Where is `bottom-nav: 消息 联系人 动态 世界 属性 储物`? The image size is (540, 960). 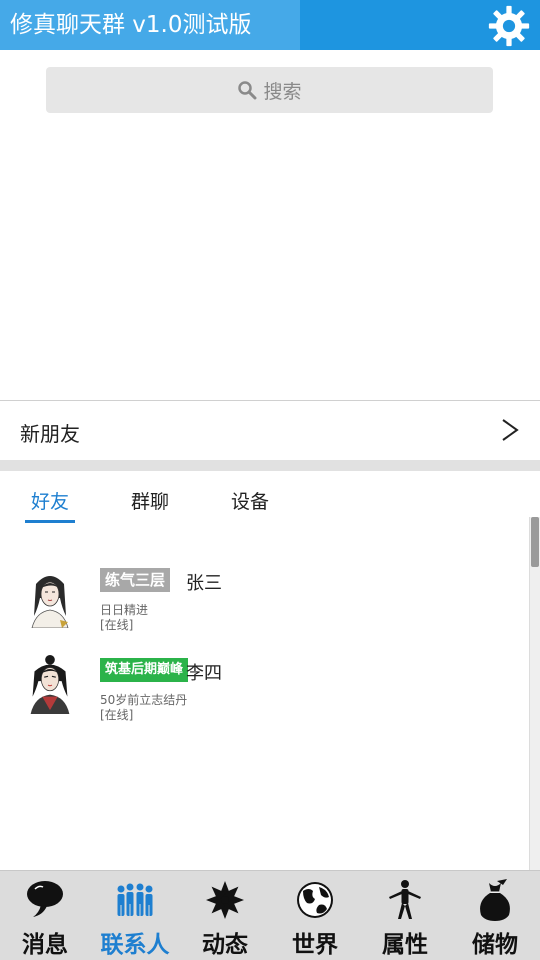
bottom-nav: 消息 联系人 动态 世界 属性 储物 is located at coordinates (270, 915).